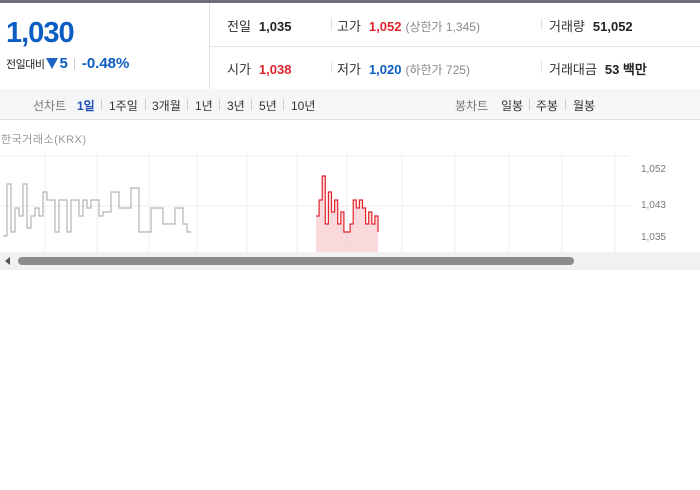 Image resolution: width=700 pixels, height=490 pixels. Describe the element at coordinates (455, 46) in the screenshot. I see `quote-row-divider` at that location.